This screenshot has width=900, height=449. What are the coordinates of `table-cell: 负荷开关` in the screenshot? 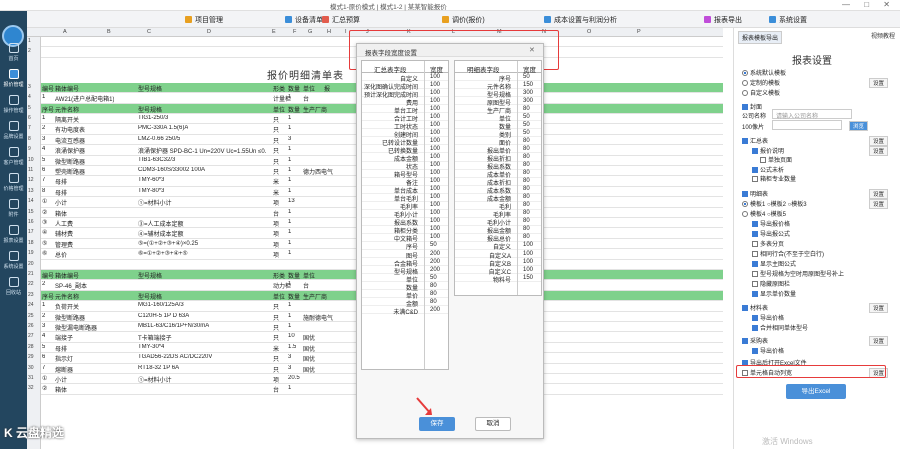 It's located at (67, 306).